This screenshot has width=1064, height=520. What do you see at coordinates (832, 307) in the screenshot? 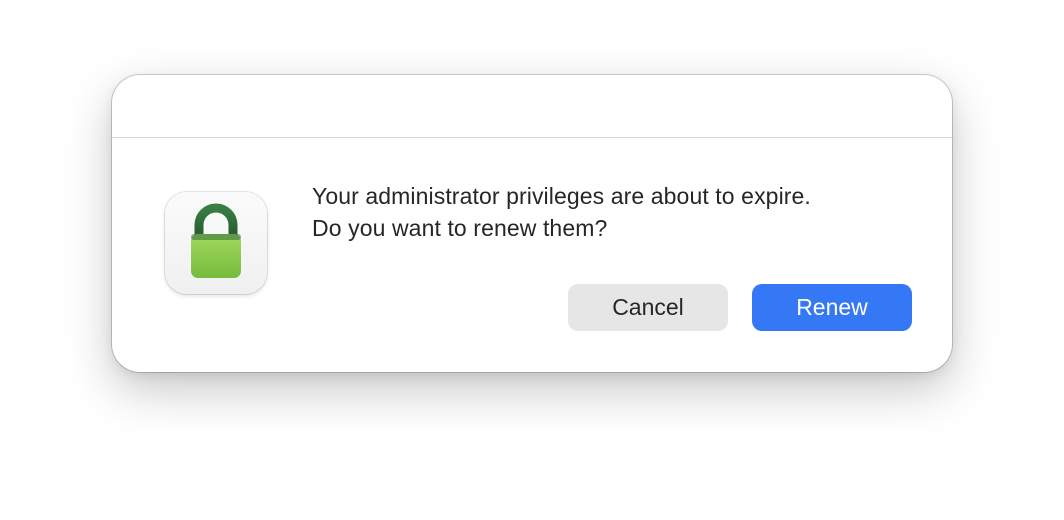
I see `renew-button: Renew` at bounding box center [832, 307].